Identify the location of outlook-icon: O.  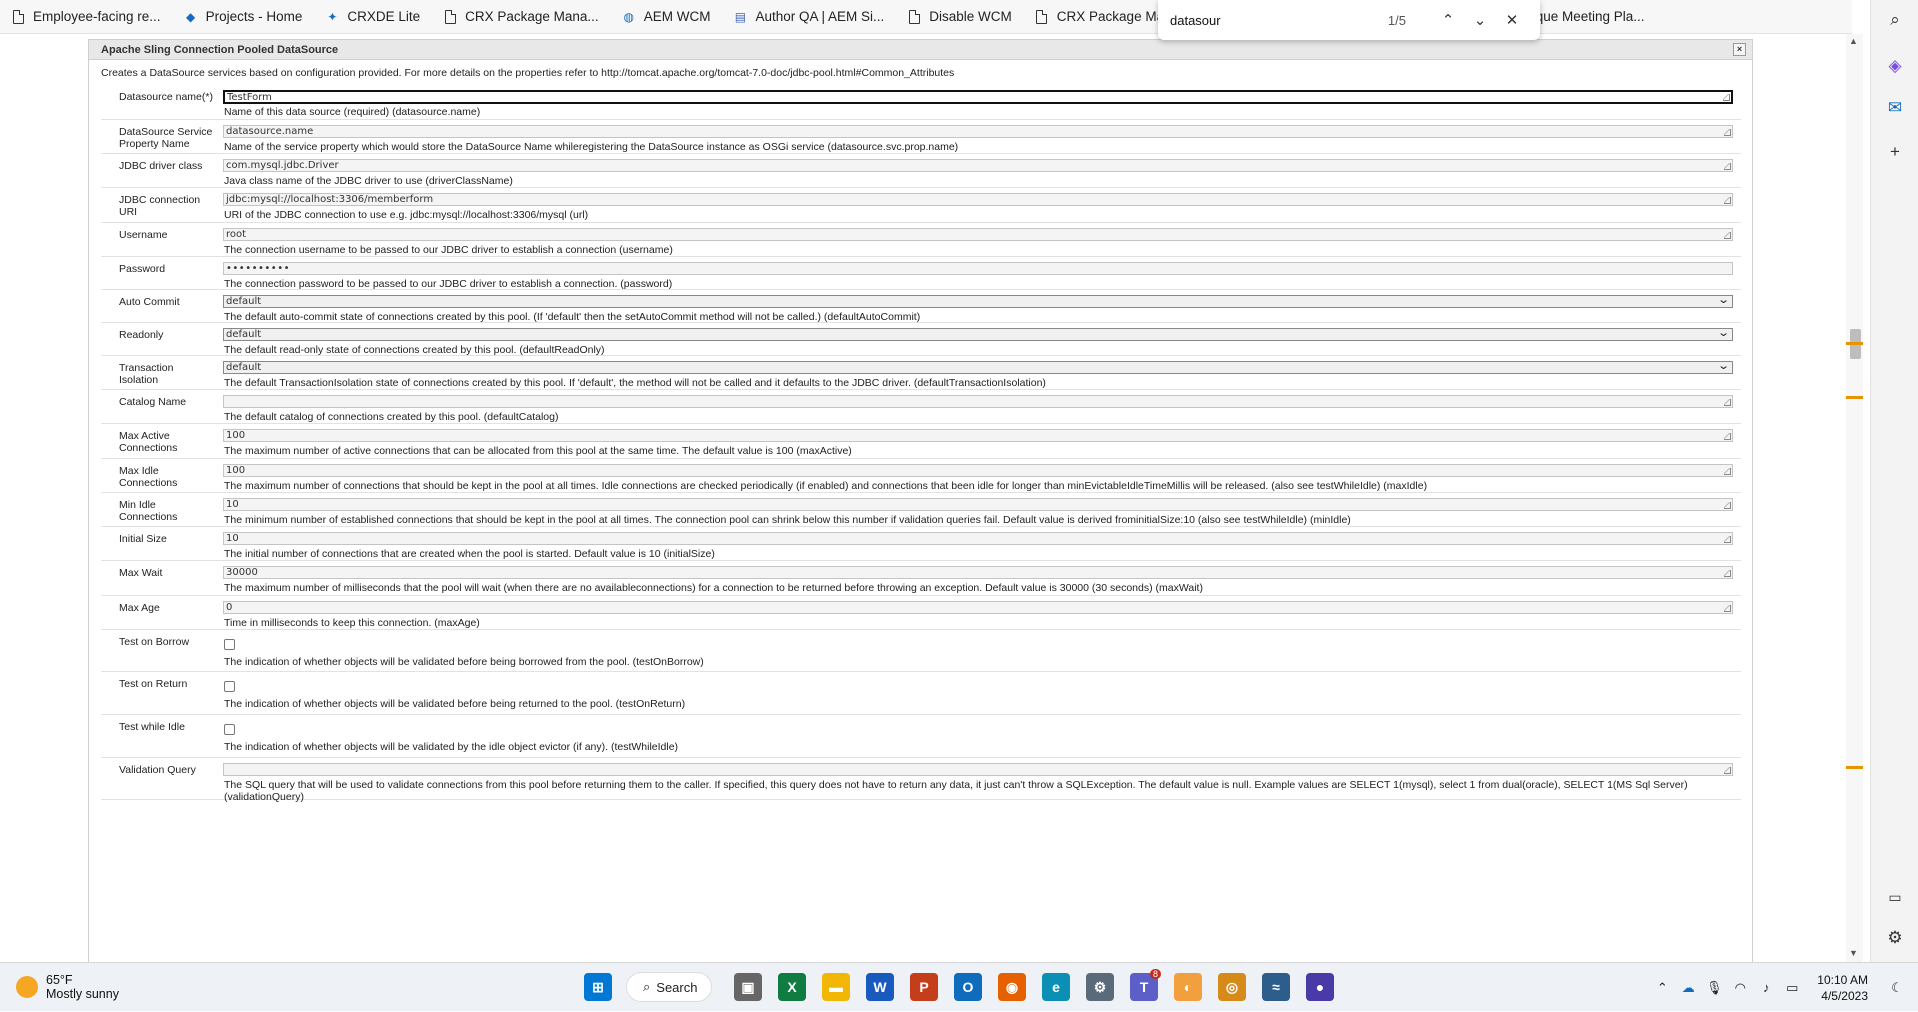
(968, 987).